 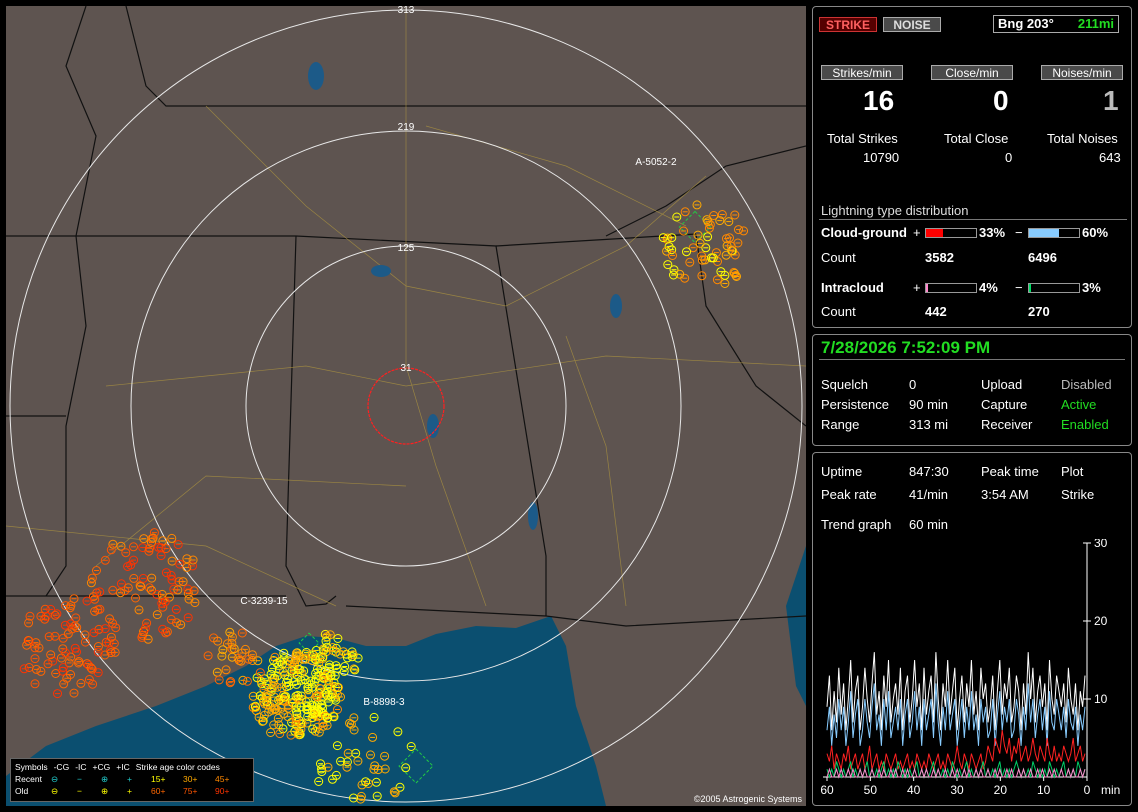 What do you see at coordinates (384, 702) in the screenshot?
I see `storm-label-b: B-8898-3` at bounding box center [384, 702].